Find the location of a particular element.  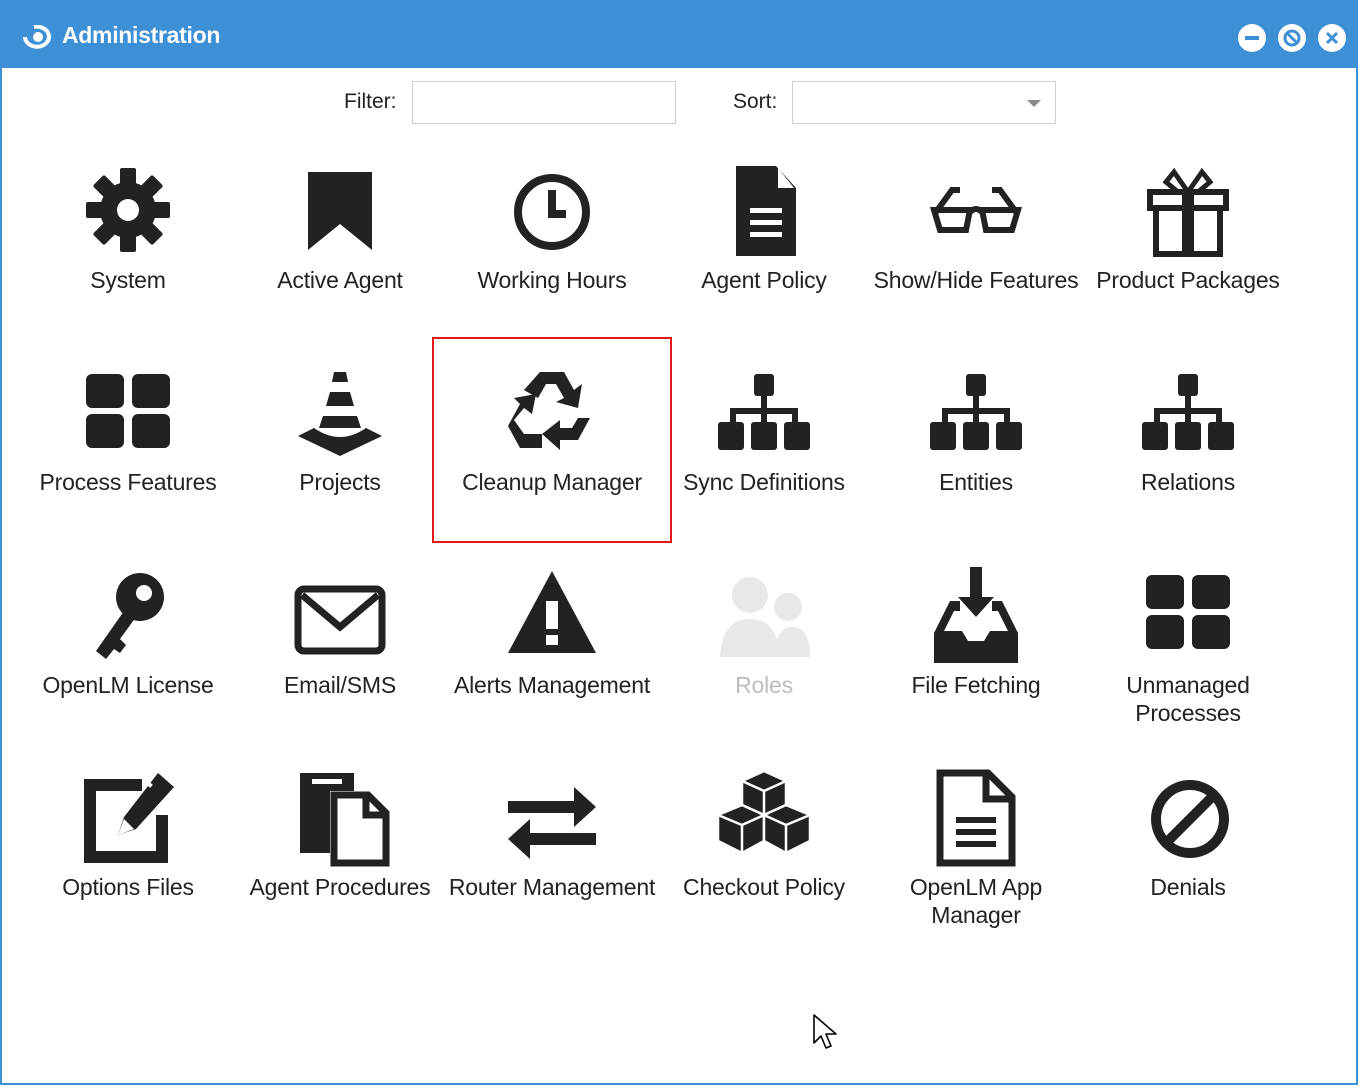

toolbar: Filter: Sort: is located at coordinates (679, 103).